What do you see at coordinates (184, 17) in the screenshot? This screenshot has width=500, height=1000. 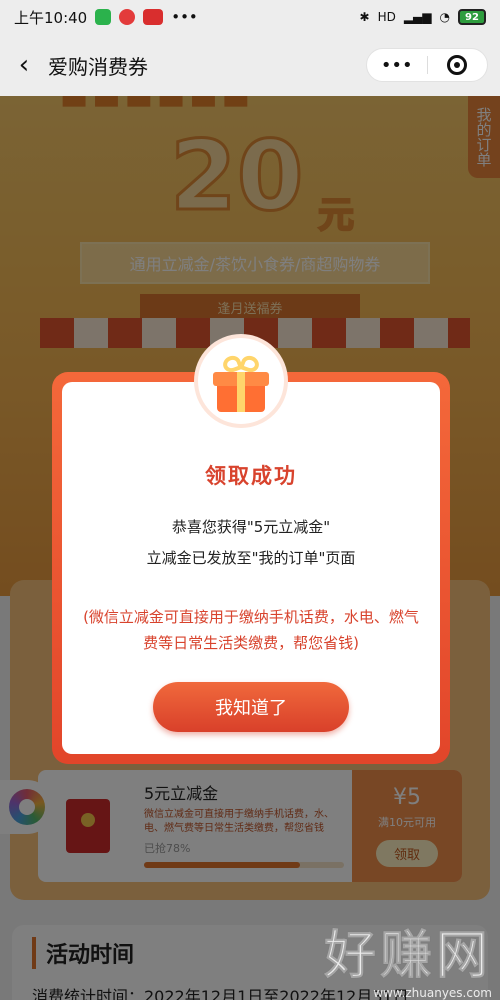 I see `more-notifications-icon: •••` at bounding box center [184, 17].